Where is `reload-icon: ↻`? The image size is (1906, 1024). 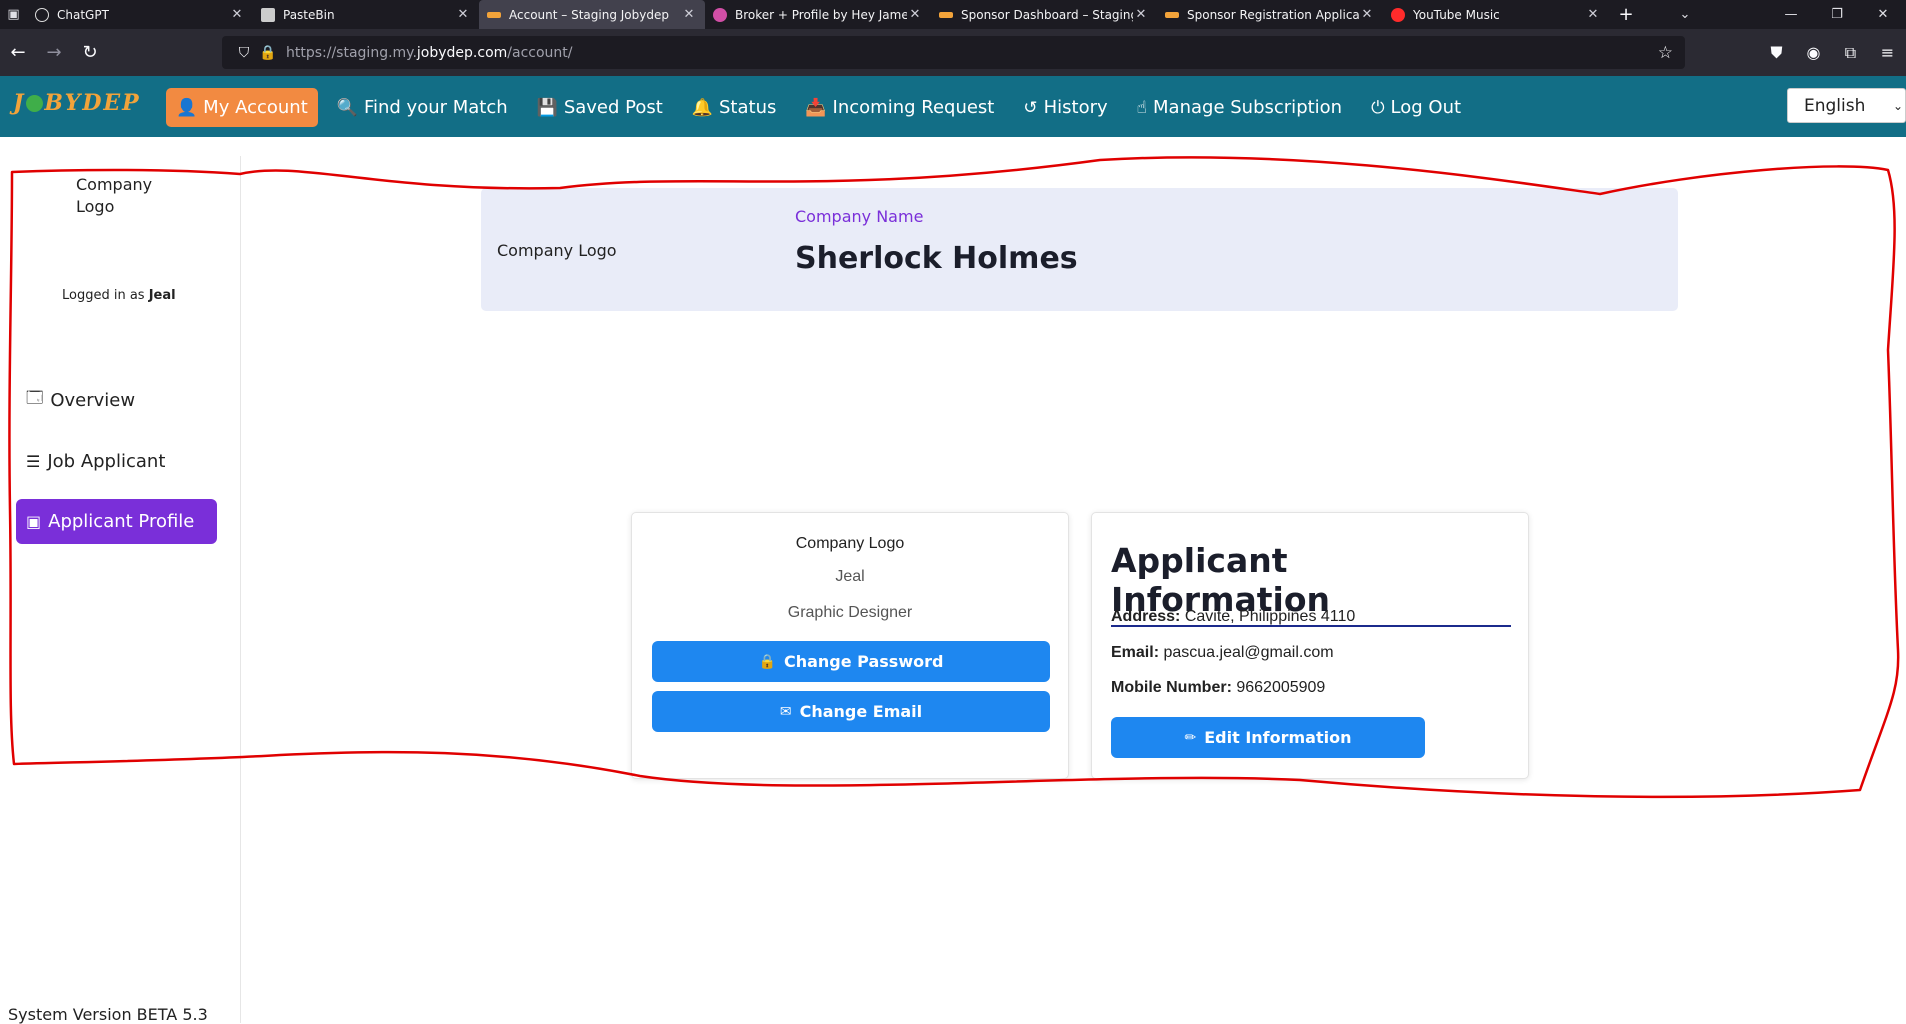 reload-icon: ↻ is located at coordinates (90, 53).